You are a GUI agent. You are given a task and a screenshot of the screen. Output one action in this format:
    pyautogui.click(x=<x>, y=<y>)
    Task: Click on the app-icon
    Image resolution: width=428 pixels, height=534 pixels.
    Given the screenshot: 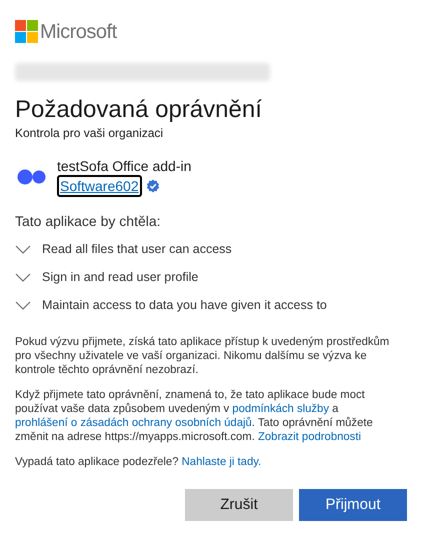 What is the action you would take?
    pyautogui.click(x=32, y=177)
    